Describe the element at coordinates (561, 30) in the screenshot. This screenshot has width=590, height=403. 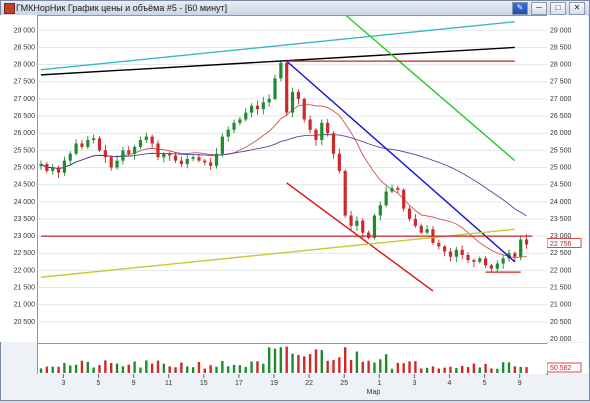
I see `right-axis-label: 29 000` at that location.